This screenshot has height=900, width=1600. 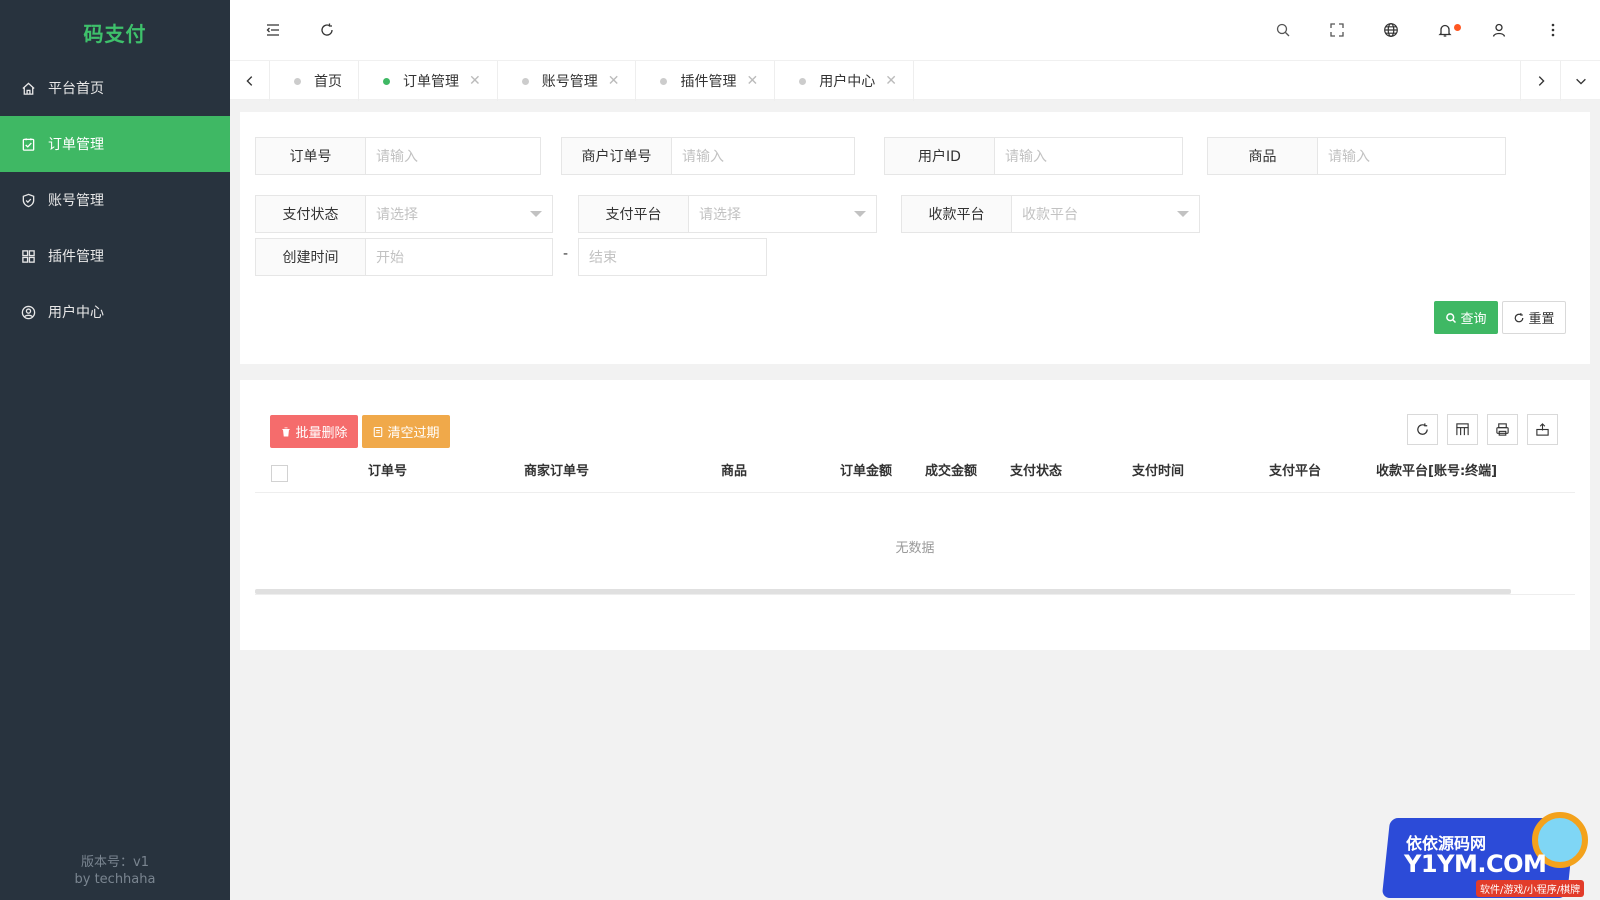 I want to click on merchant-order-no-field: 商户订单号 请输入, so click(x=708, y=156).